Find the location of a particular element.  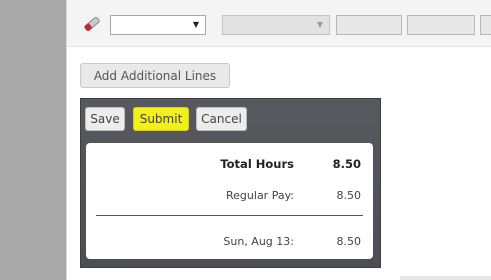

left-rail is located at coordinates (33, 140).